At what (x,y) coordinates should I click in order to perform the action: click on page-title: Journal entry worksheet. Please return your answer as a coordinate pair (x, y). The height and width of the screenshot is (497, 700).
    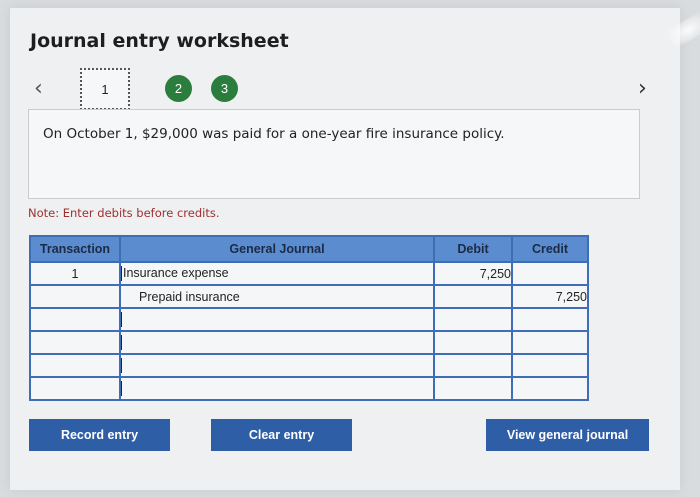
    Looking at the image, I should click on (159, 41).